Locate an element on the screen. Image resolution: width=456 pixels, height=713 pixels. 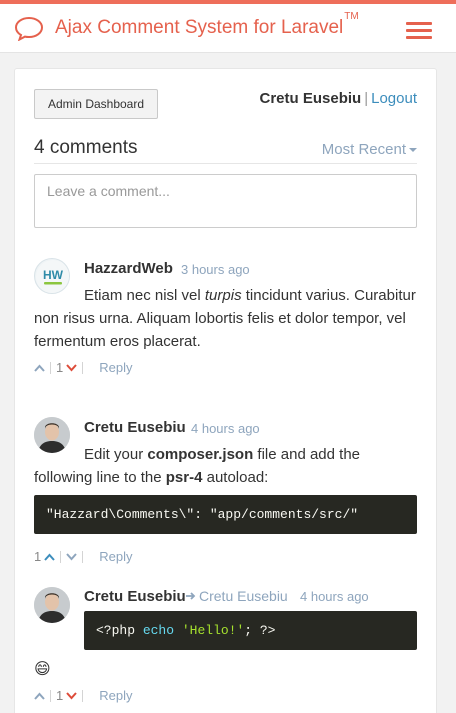
sort-label: Most Recent is located at coordinates (363, 149).